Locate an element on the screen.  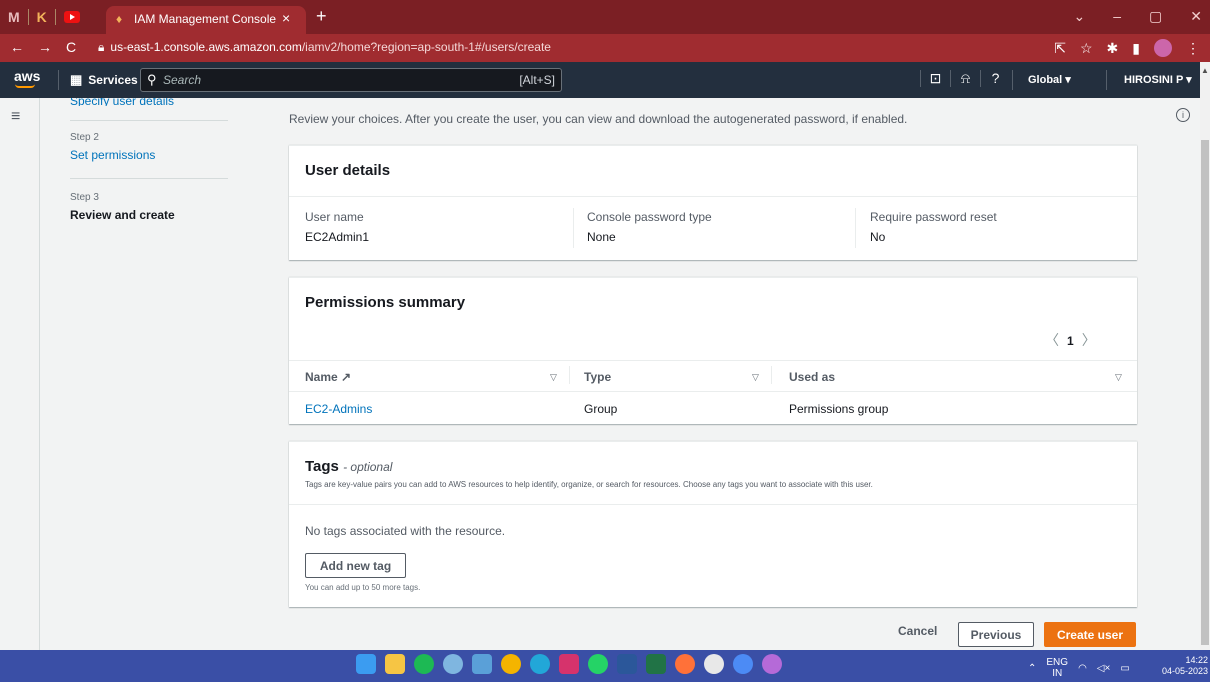
windows-start-icon is located at coordinates (366, 664).